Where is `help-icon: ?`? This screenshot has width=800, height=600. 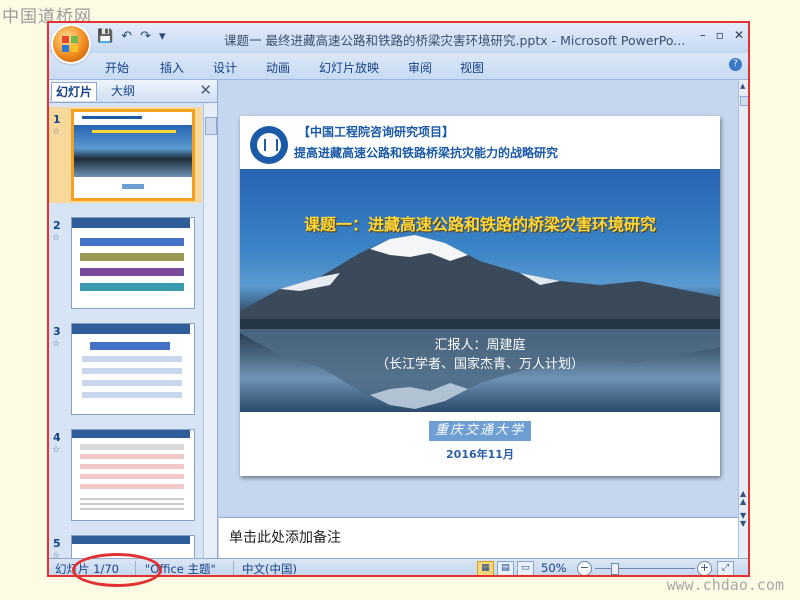 help-icon: ? is located at coordinates (735, 64).